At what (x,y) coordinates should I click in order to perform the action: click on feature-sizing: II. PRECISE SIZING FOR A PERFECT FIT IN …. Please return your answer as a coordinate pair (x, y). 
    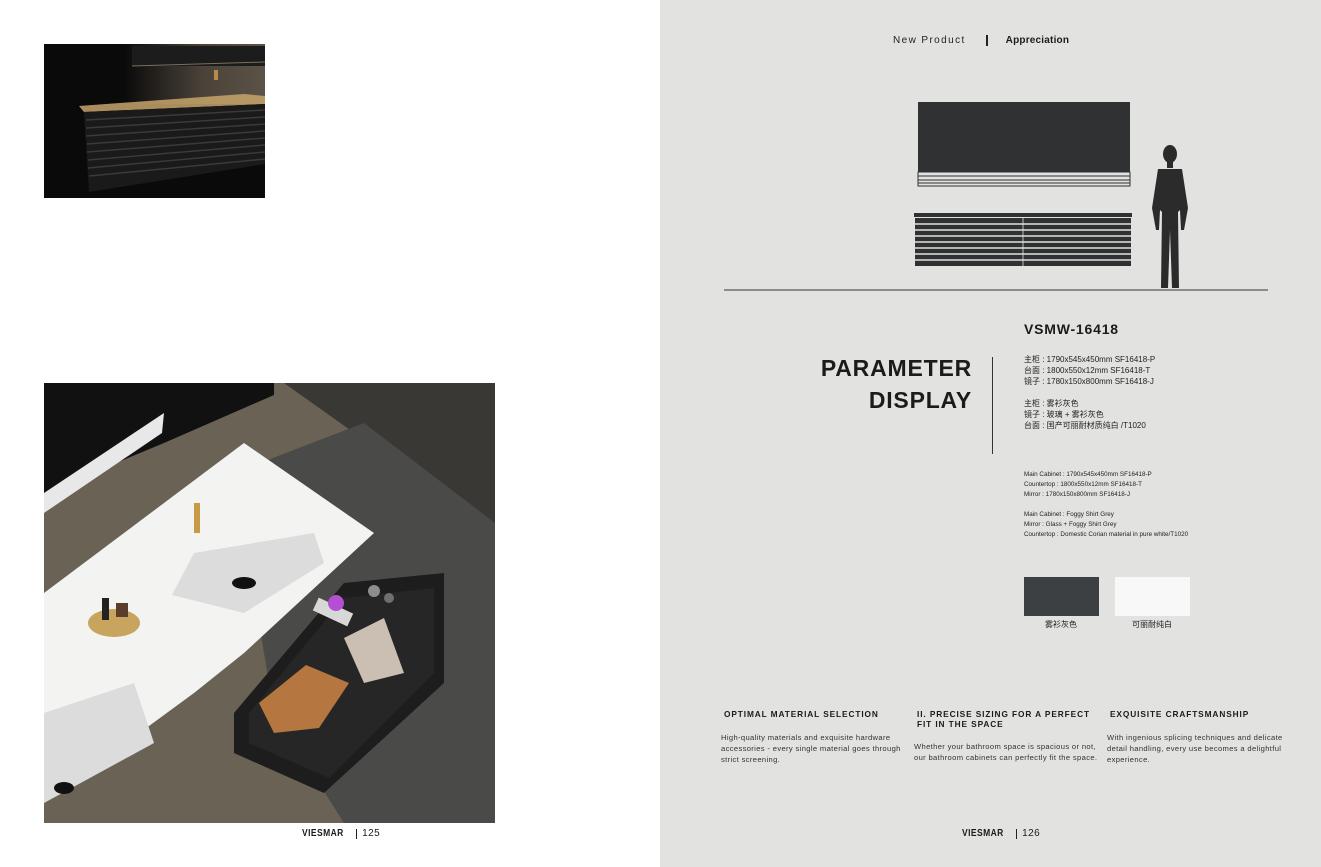
    Looking at the image, I should click on (1008, 736).